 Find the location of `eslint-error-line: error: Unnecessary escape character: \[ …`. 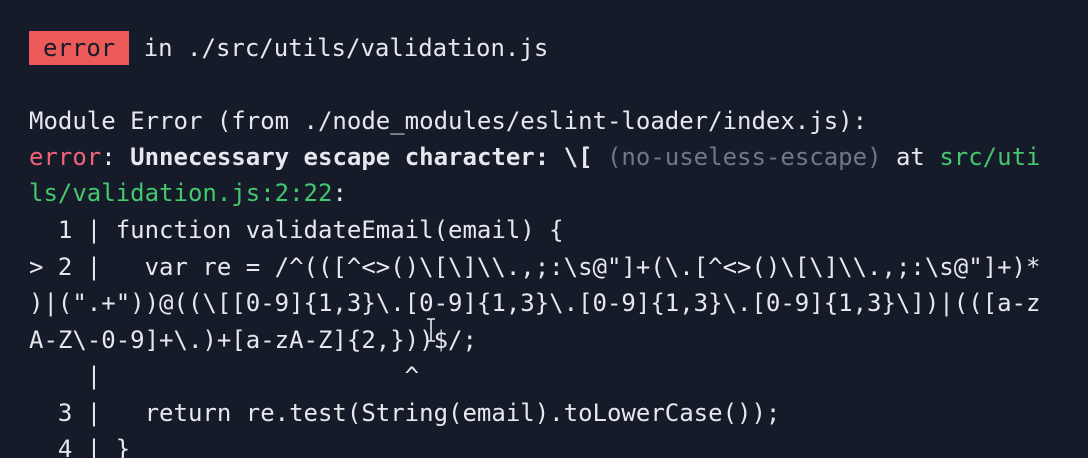

eslint-error-line: error: Unnecessary escape character: \[ … is located at coordinates (534, 157).